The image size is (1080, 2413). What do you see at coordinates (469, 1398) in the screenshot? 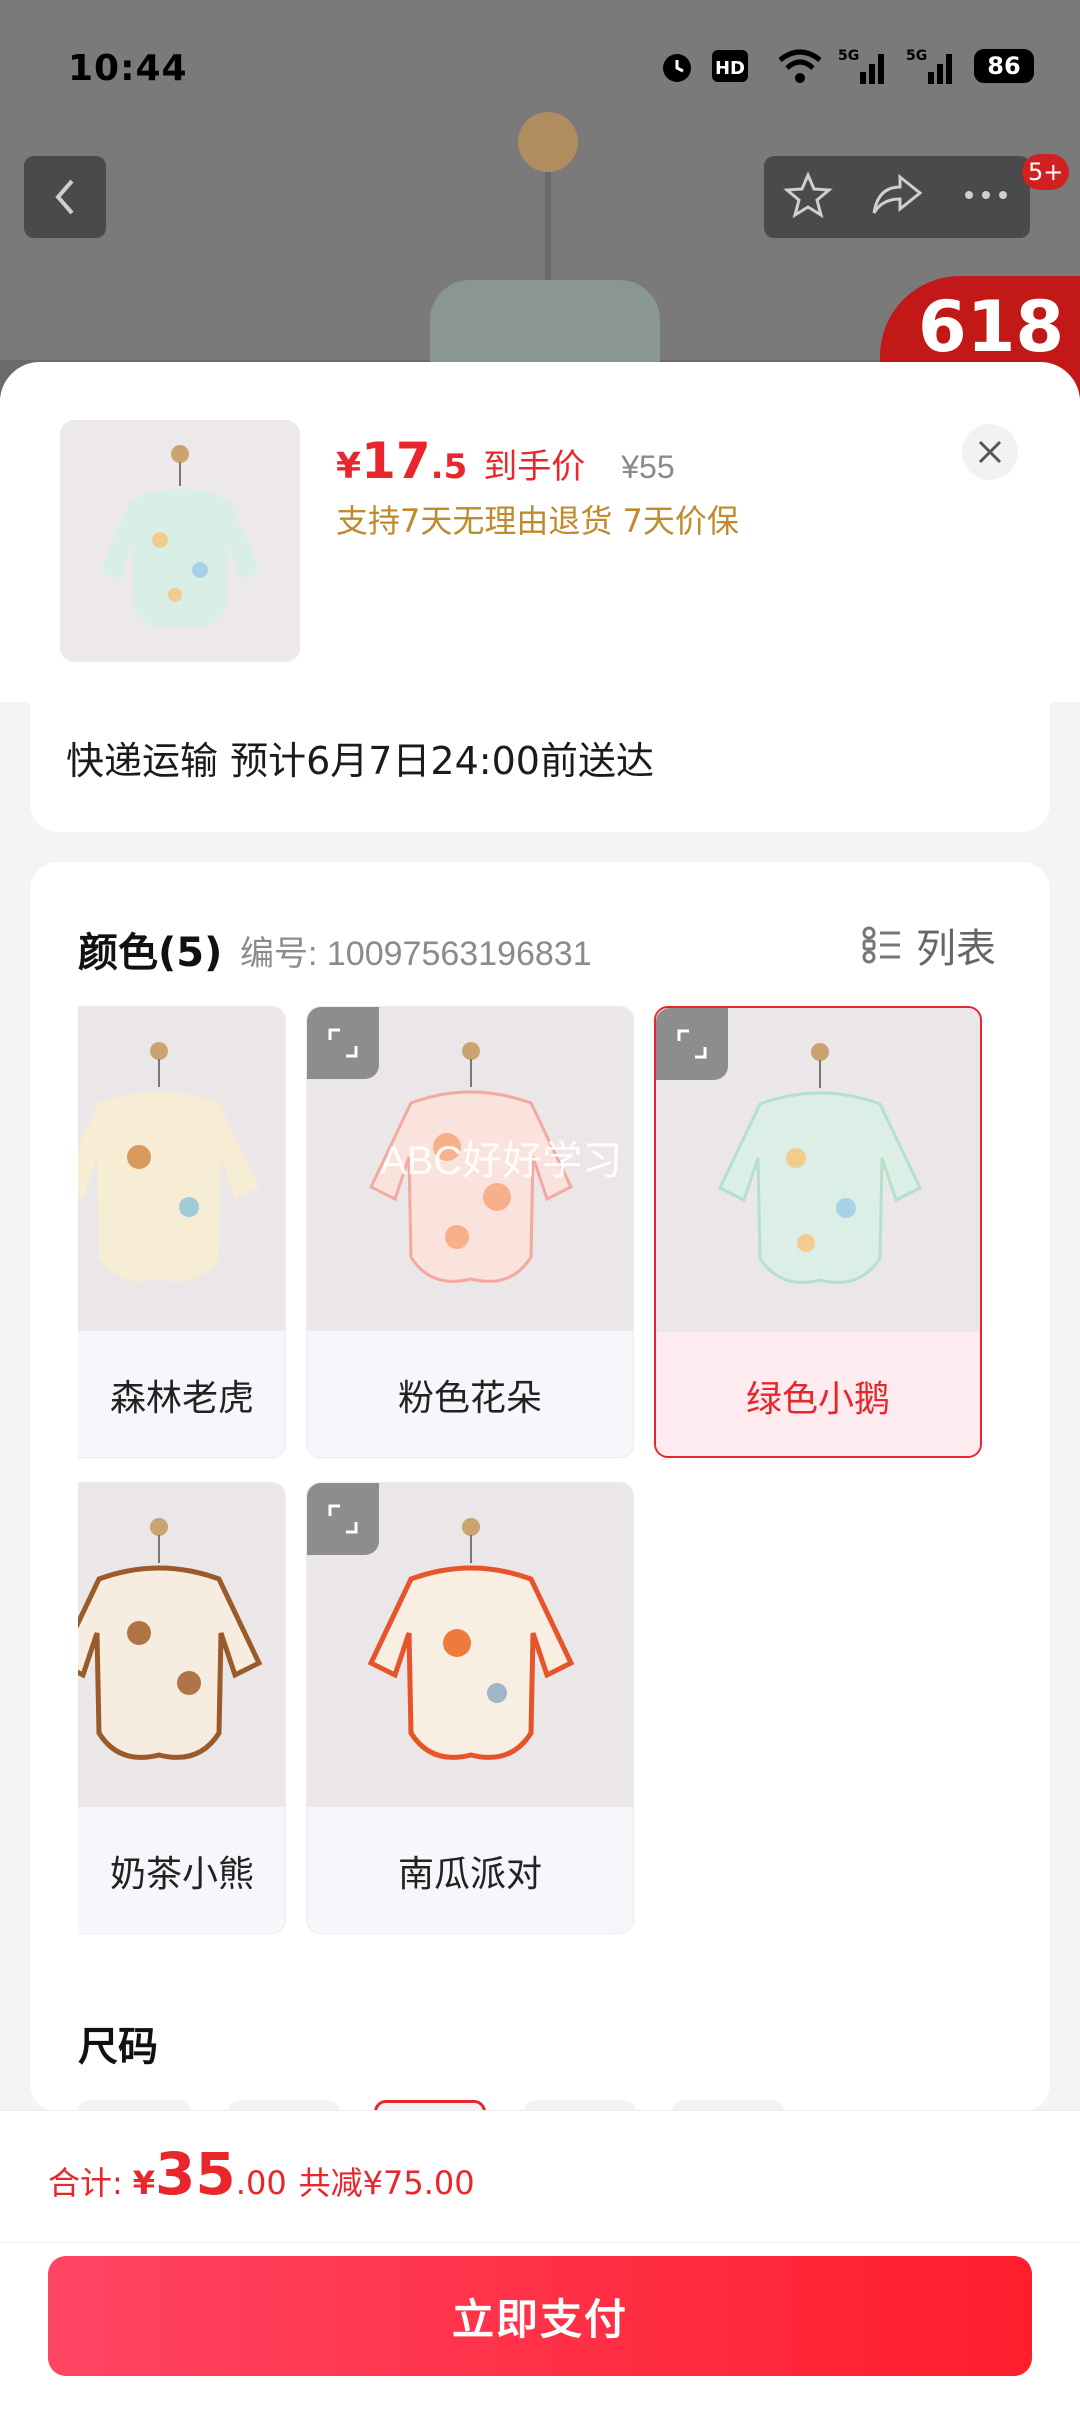
I see `color-option-label: 粉色花朵` at bounding box center [469, 1398].